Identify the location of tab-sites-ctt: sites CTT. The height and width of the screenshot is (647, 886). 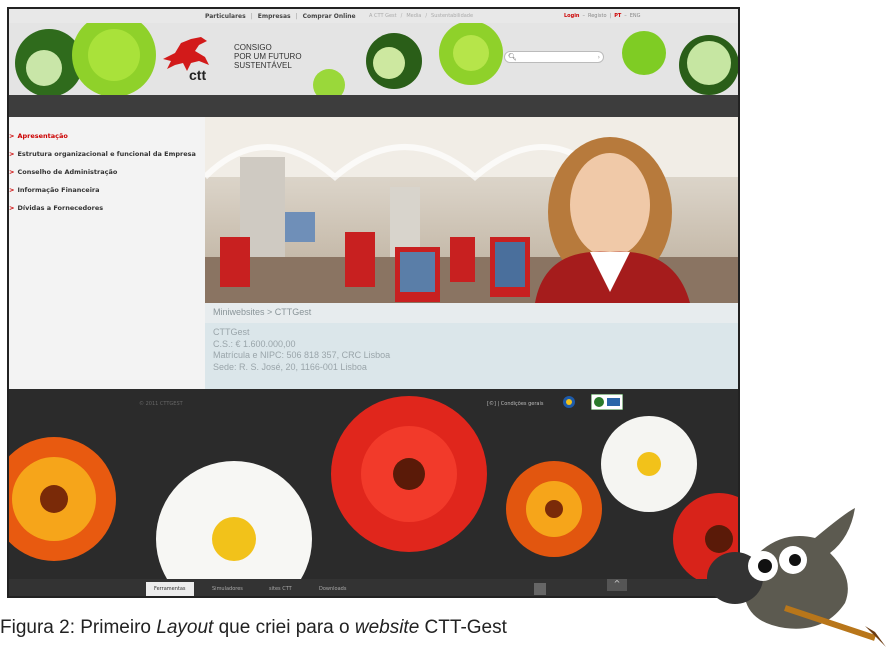
(280, 589).